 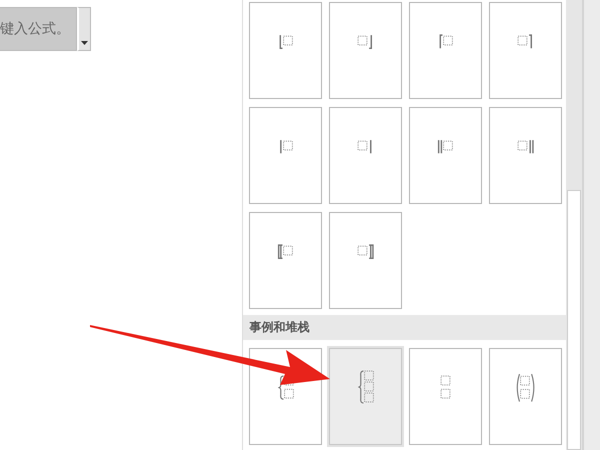 What do you see at coordinates (35, 29) in the screenshot?
I see `equation-text: 键入公式。` at bounding box center [35, 29].